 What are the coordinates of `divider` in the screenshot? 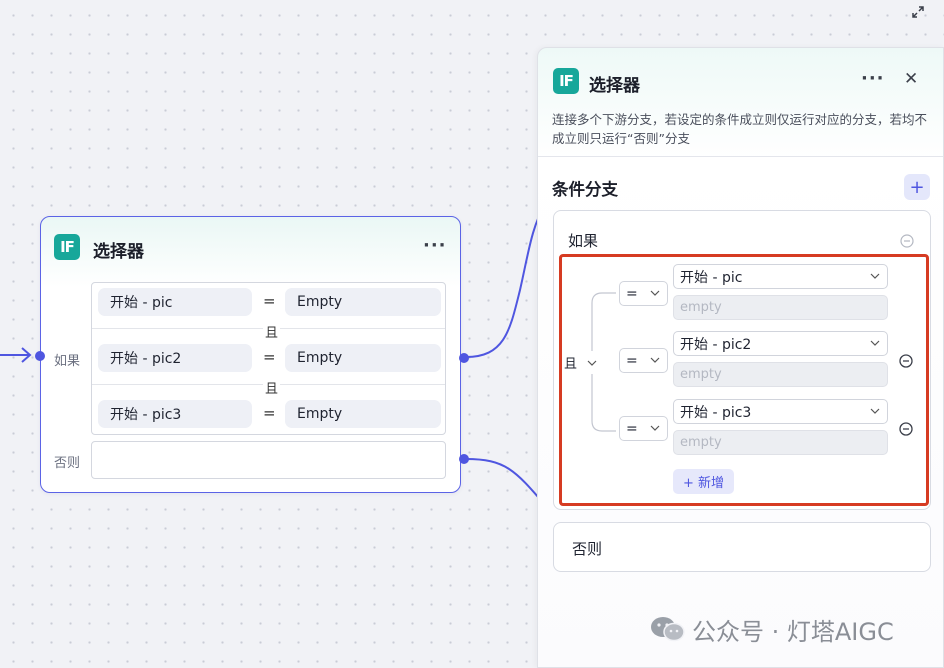 It's located at (740, 156).